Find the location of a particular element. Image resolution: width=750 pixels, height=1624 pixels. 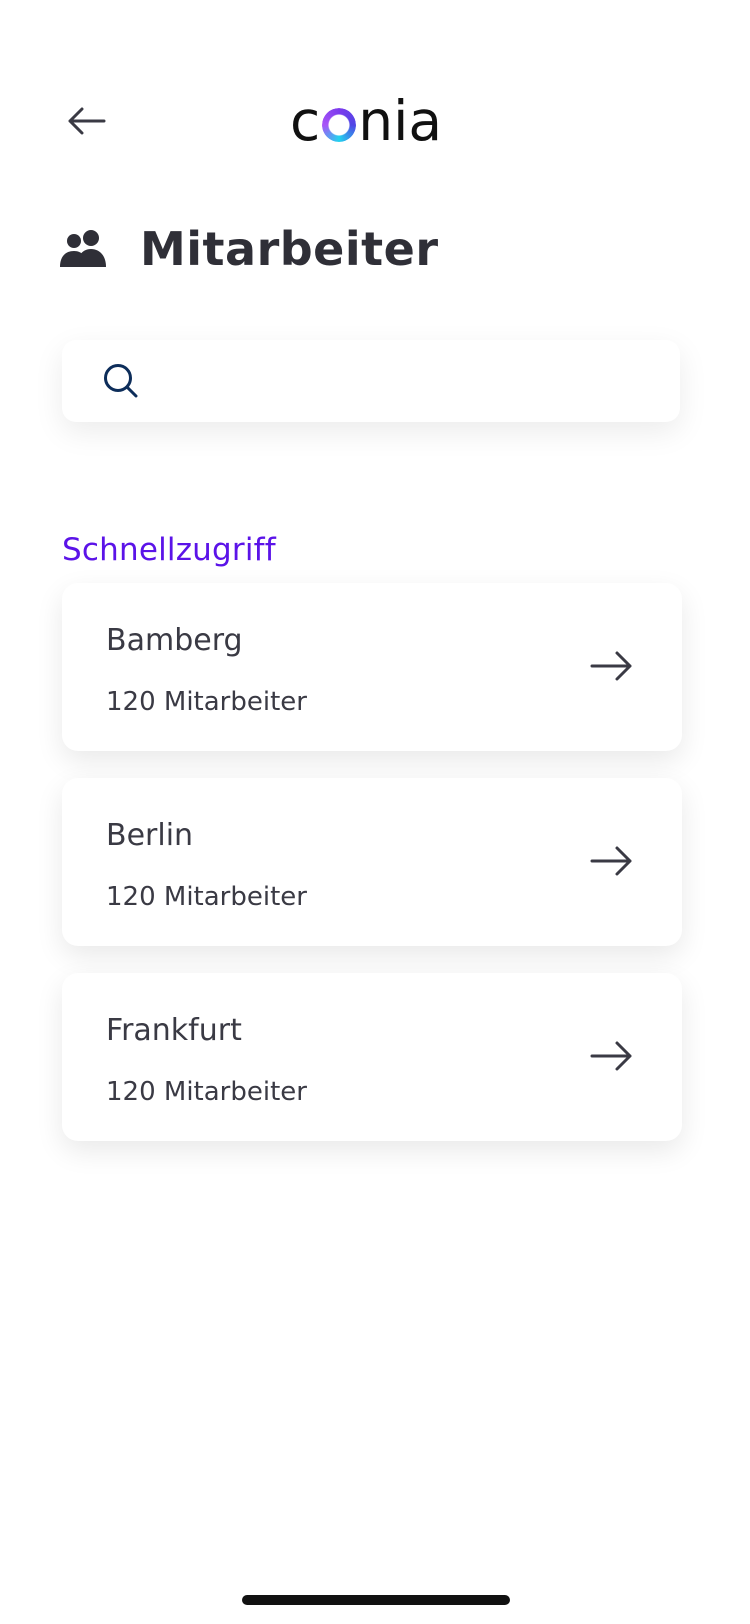

home-indicator is located at coordinates (376, 1600).